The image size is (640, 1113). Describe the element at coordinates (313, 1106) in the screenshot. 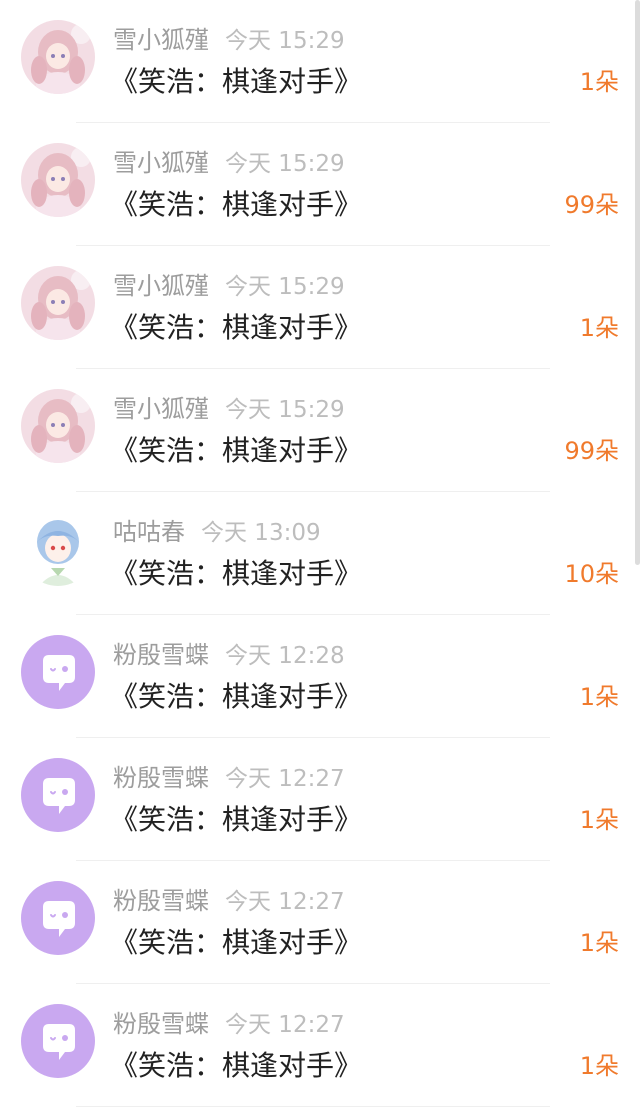

I see `divider` at that location.